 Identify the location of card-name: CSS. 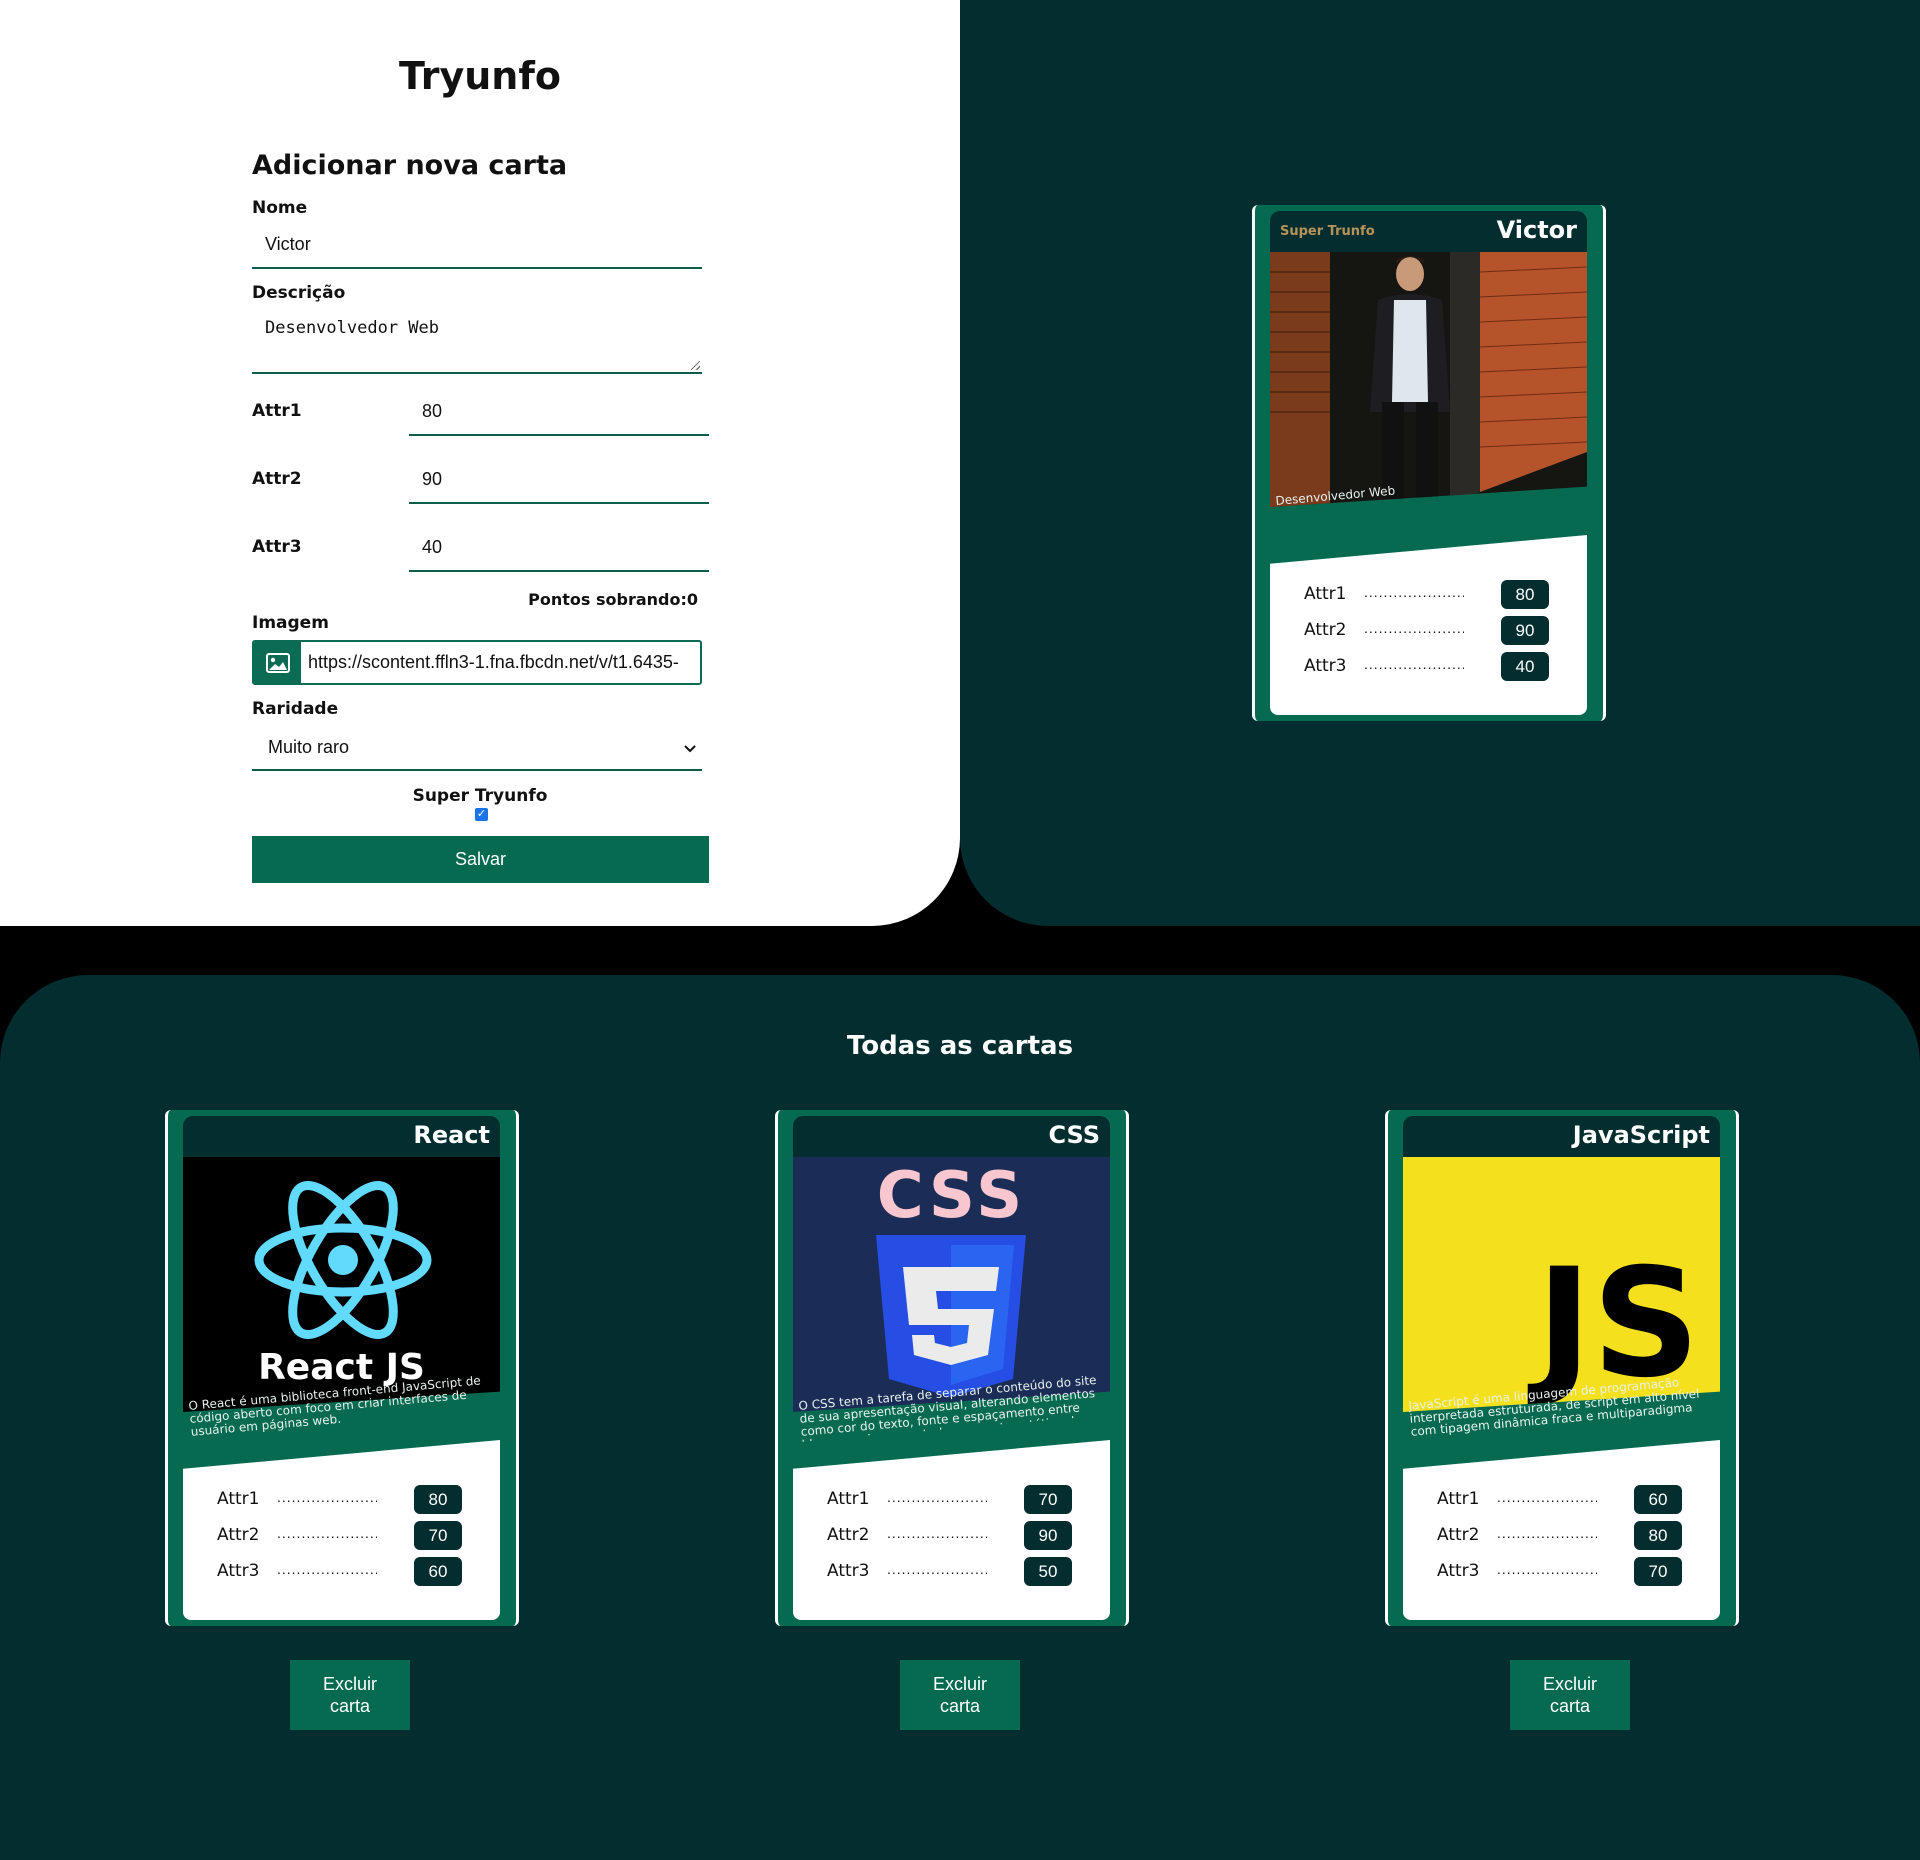
(1074, 1135).